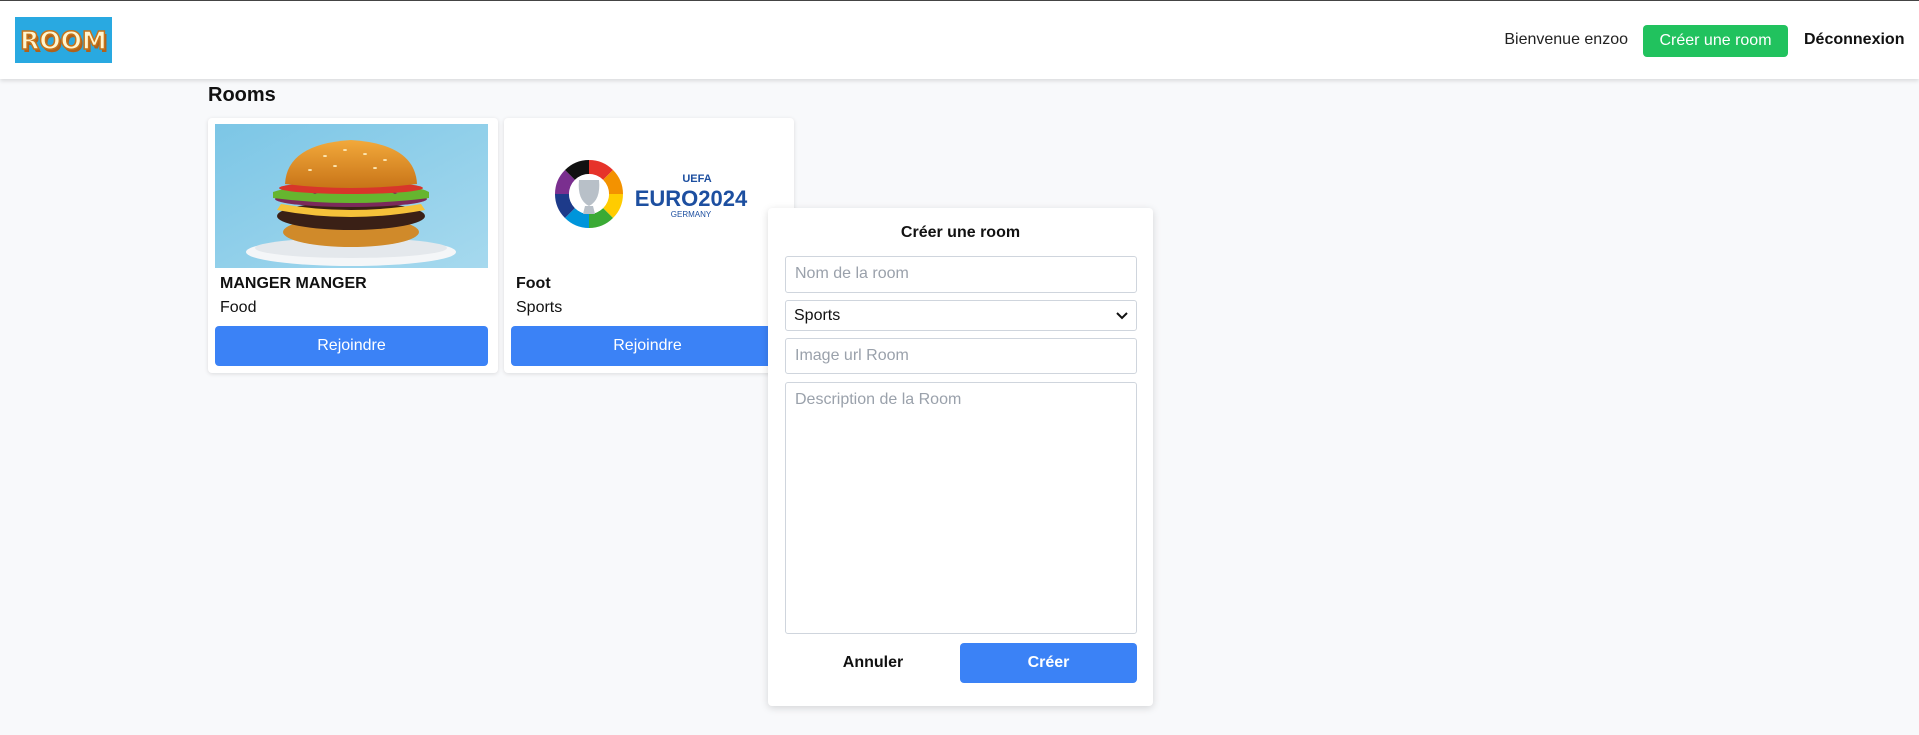  Describe the element at coordinates (691, 198) in the screenshot. I see `euro2024-text: EURO2024` at that location.